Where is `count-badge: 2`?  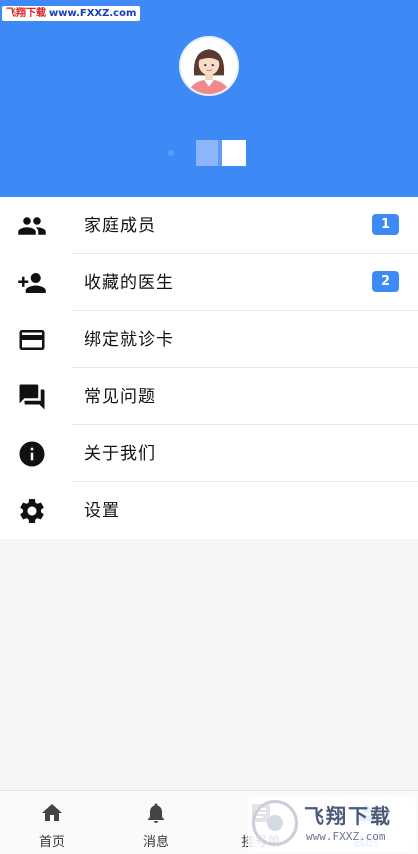
count-badge: 2 is located at coordinates (385, 281).